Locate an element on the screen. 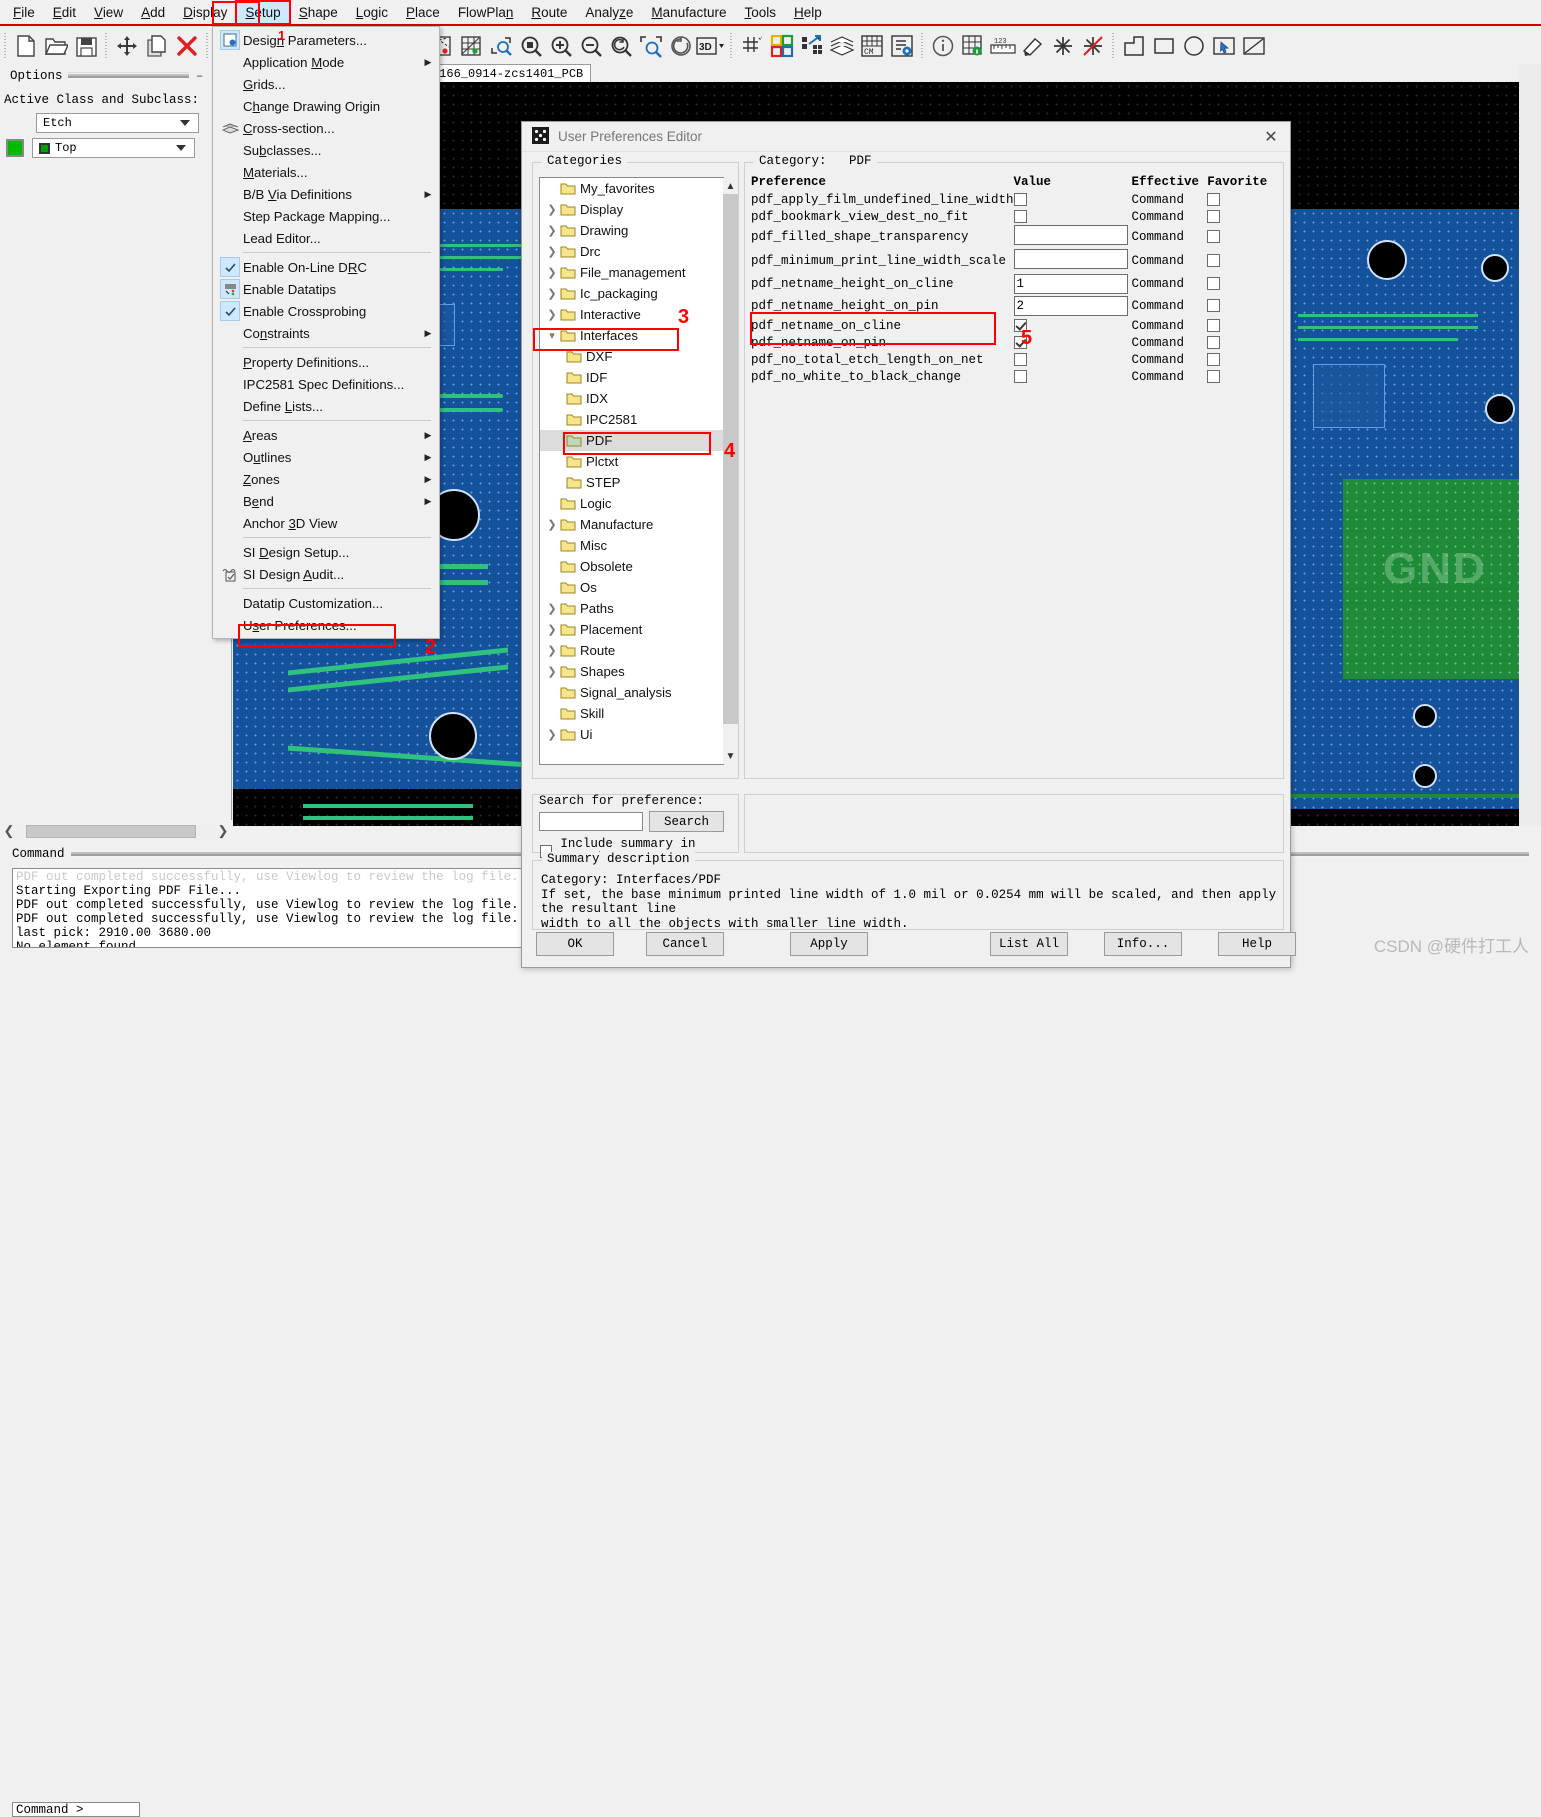  menu-display: Display is located at coordinates (205, 12).